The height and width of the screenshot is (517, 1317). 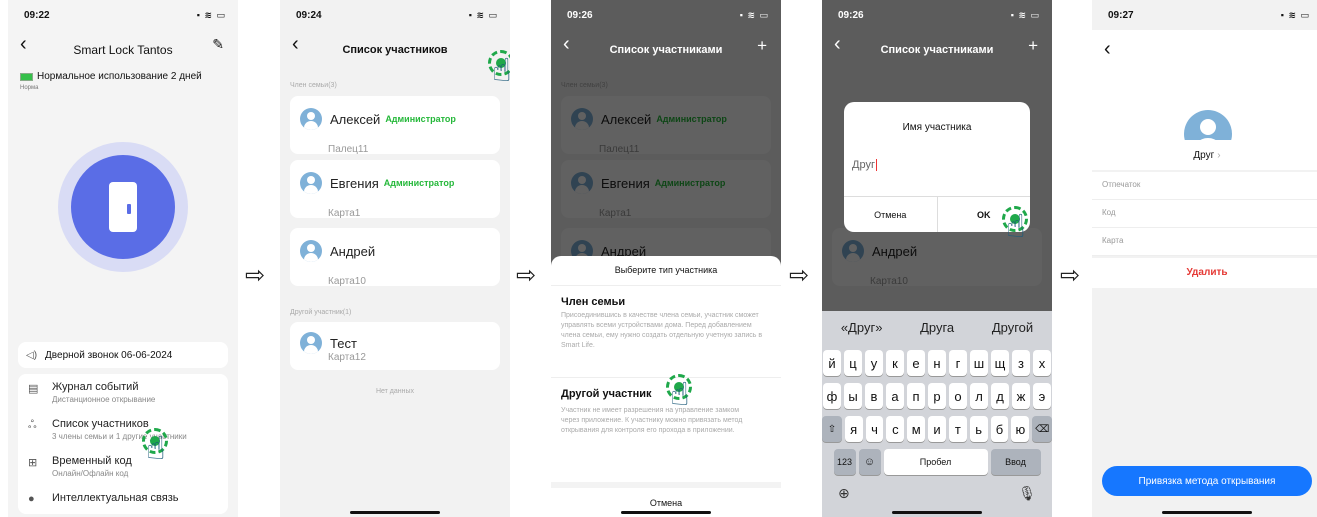 I want to click on key: о, so click(x=958, y=396).